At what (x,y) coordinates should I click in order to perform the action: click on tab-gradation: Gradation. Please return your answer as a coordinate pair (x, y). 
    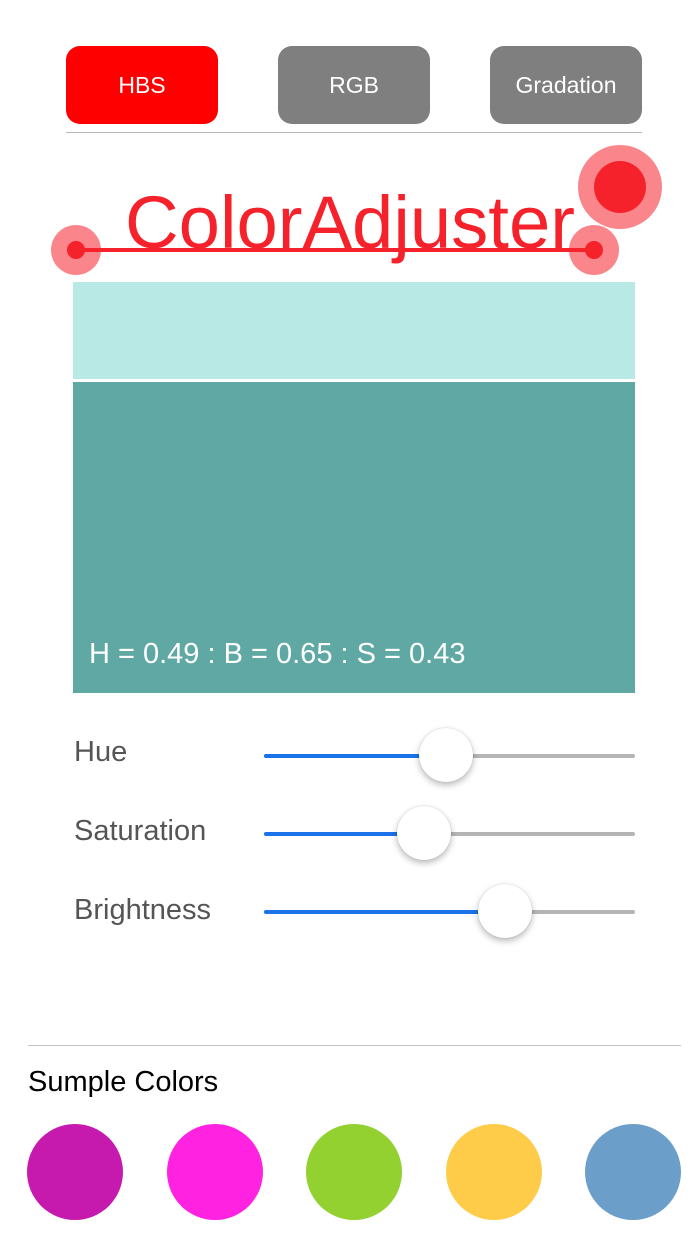
    Looking at the image, I should click on (566, 85).